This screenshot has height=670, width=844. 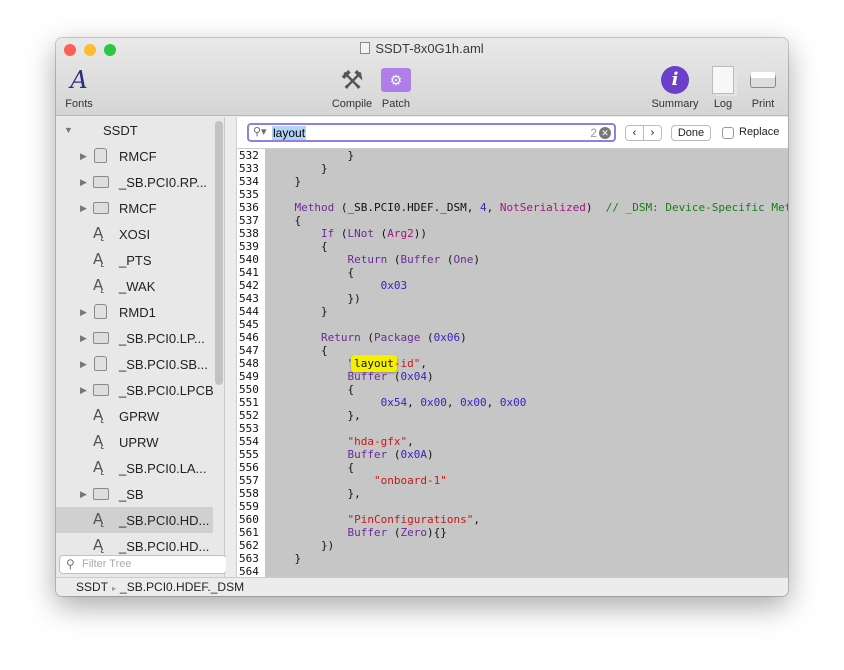 What do you see at coordinates (285, 558) in the screenshot?
I see `code-token: }` at bounding box center [285, 558].